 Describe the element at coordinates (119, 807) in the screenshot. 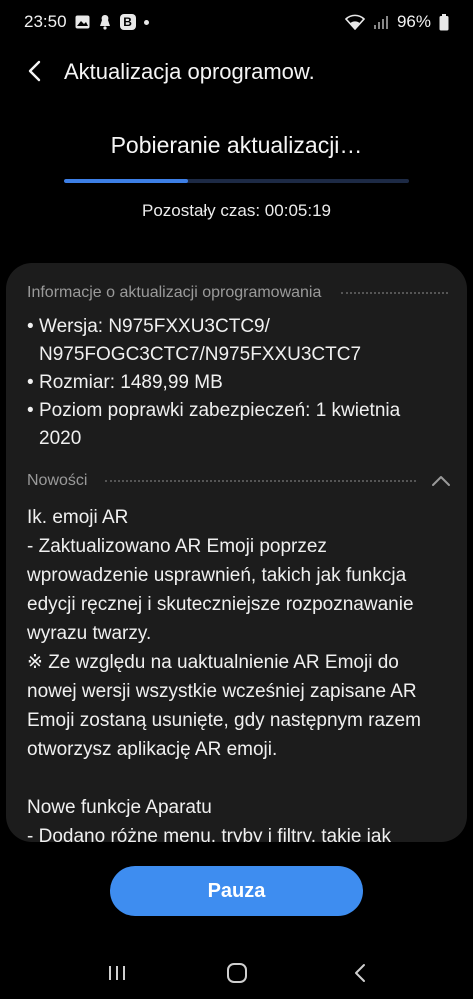

I see `news-line: Nowe funkcje Aparatu` at that location.